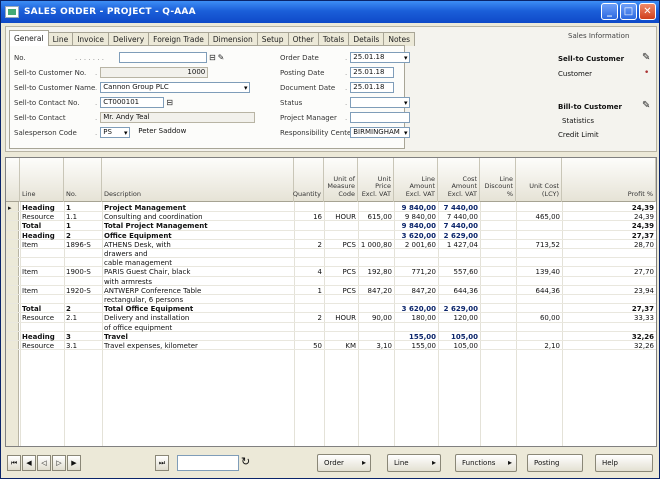 The height and width of the screenshot is (479, 660). Describe the element at coordinates (44, 463) in the screenshot. I see `prev-record-button: ◁` at that location.